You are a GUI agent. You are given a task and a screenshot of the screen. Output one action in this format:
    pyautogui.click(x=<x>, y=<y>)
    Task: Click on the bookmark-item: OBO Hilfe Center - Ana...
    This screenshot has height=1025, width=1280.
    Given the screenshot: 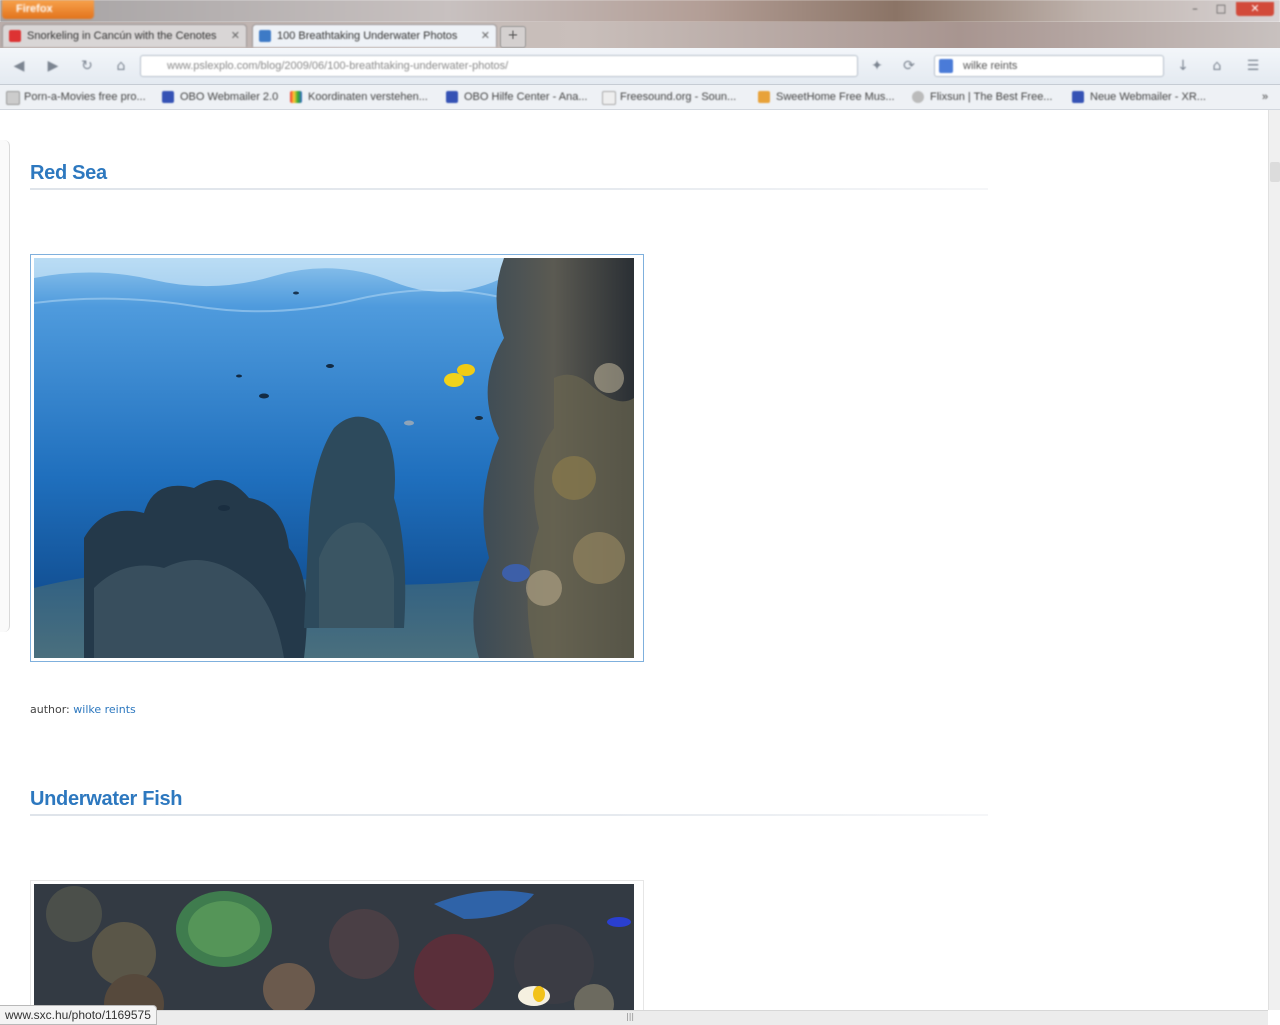 What is the action you would take?
    pyautogui.click(x=517, y=97)
    